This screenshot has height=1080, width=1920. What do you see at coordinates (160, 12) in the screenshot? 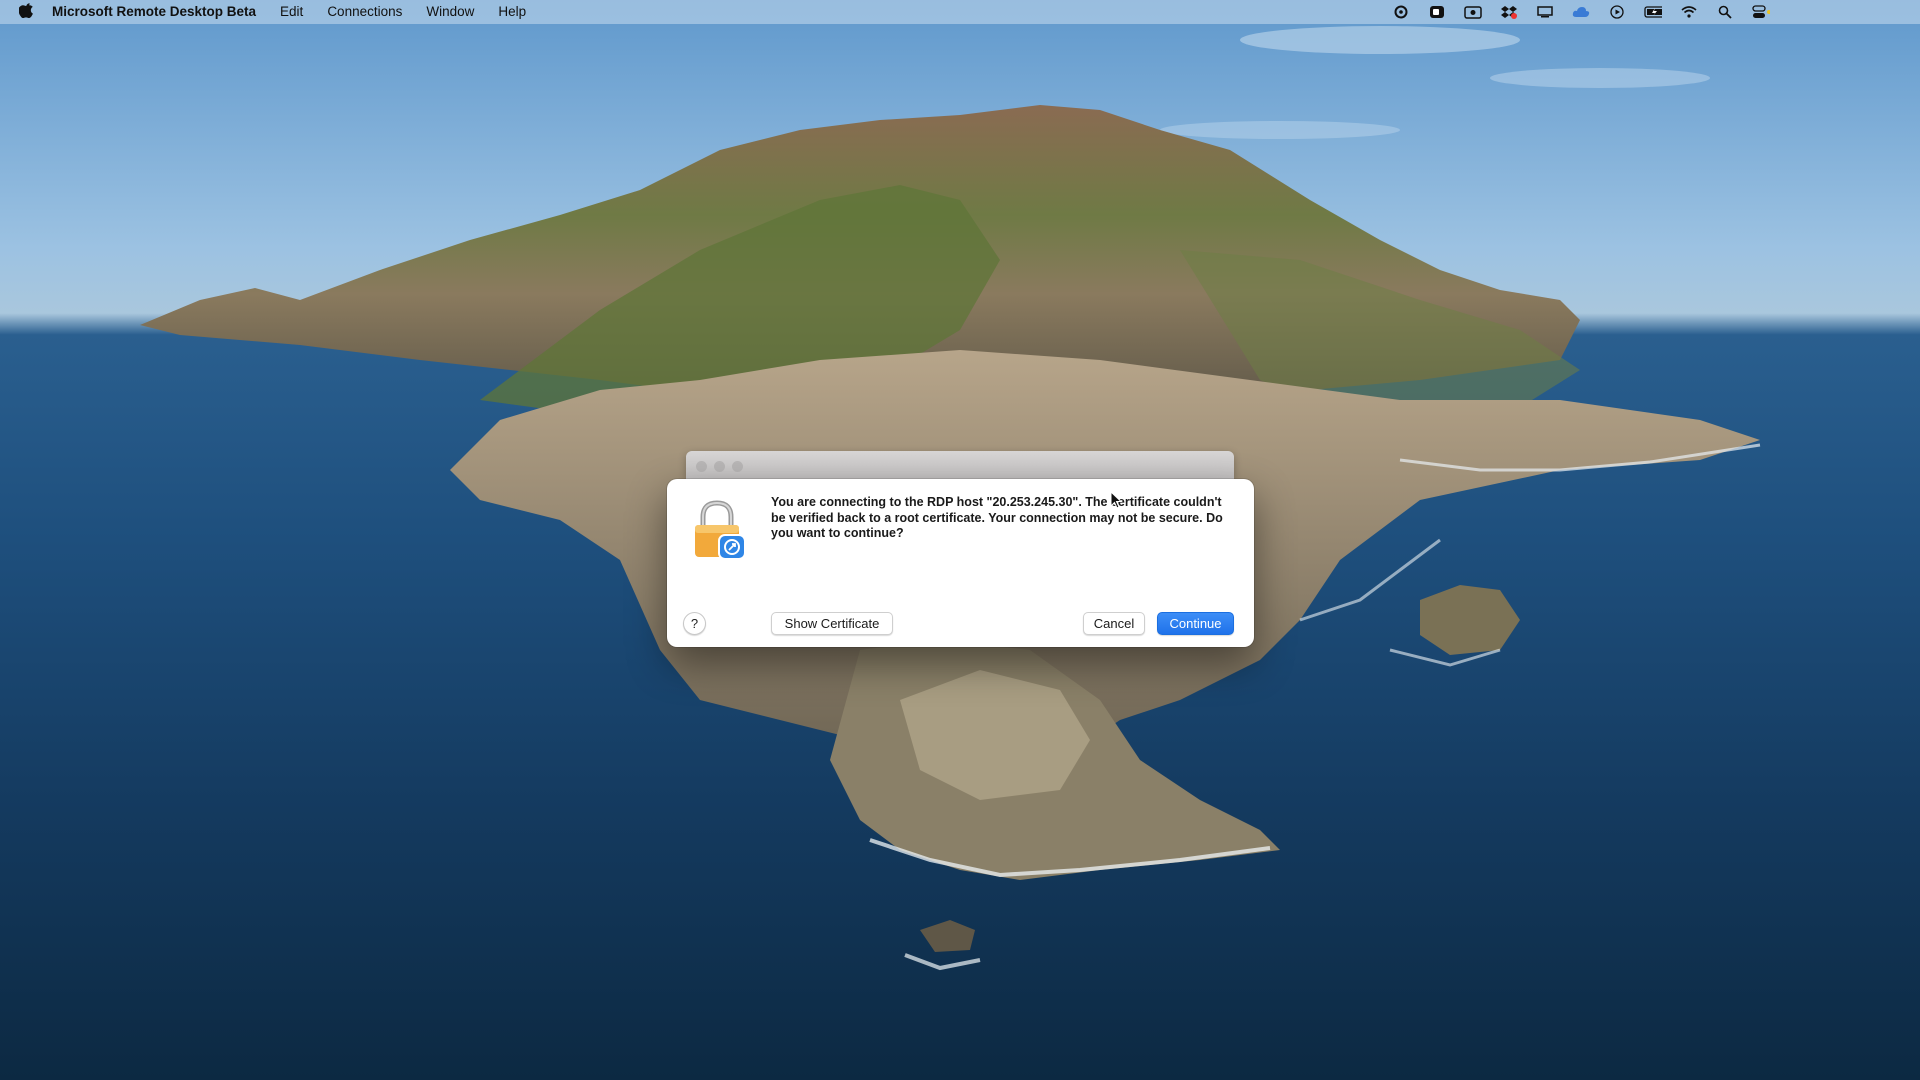
I see `menu-app-name: Microsoft Remote Desktop Beta` at bounding box center [160, 12].